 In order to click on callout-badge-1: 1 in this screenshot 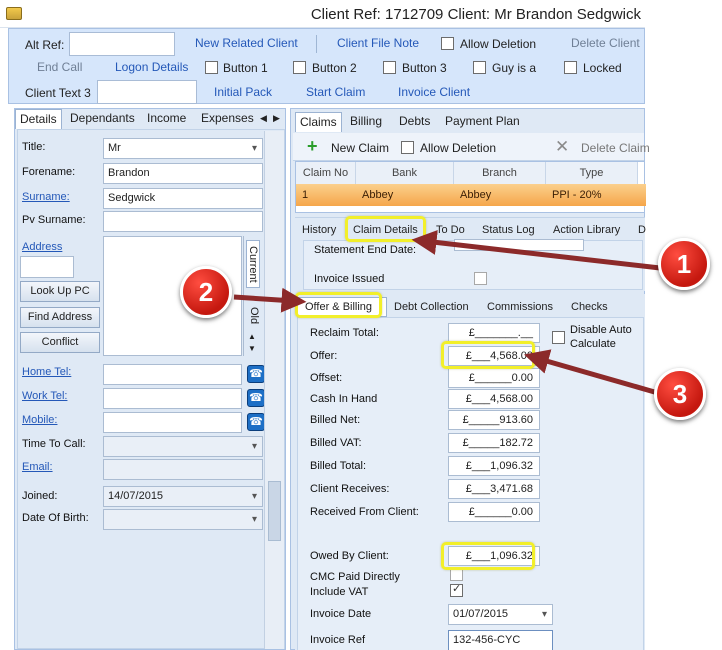, I will do `click(684, 264)`.